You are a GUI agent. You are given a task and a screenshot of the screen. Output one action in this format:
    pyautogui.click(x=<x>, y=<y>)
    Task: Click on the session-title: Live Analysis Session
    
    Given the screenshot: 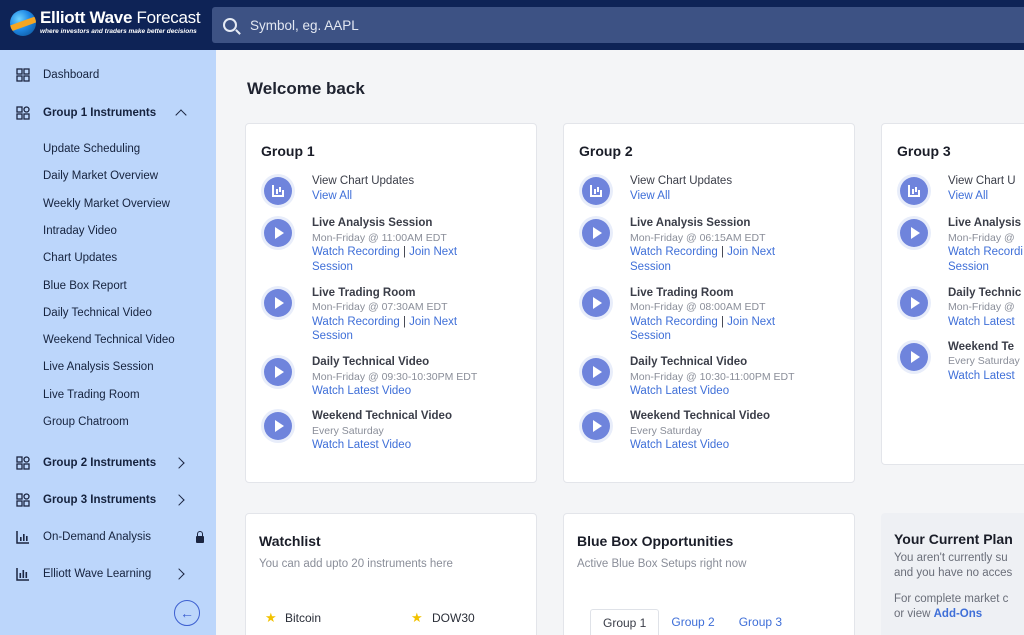 What is the action you would take?
    pyautogui.click(x=690, y=223)
    